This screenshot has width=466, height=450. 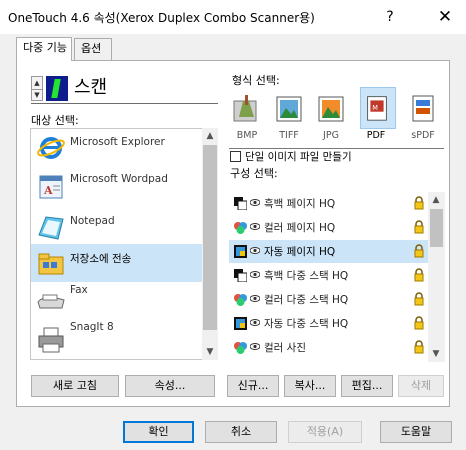 What do you see at coordinates (375, 108) in the screenshot?
I see `svg-text: M` at bounding box center [375, 108].